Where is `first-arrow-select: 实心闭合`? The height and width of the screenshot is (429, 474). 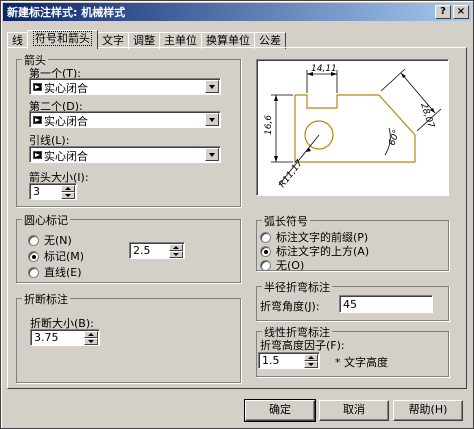
first-arrow-select: 实心闭合 is located at coordinates (125, 86).